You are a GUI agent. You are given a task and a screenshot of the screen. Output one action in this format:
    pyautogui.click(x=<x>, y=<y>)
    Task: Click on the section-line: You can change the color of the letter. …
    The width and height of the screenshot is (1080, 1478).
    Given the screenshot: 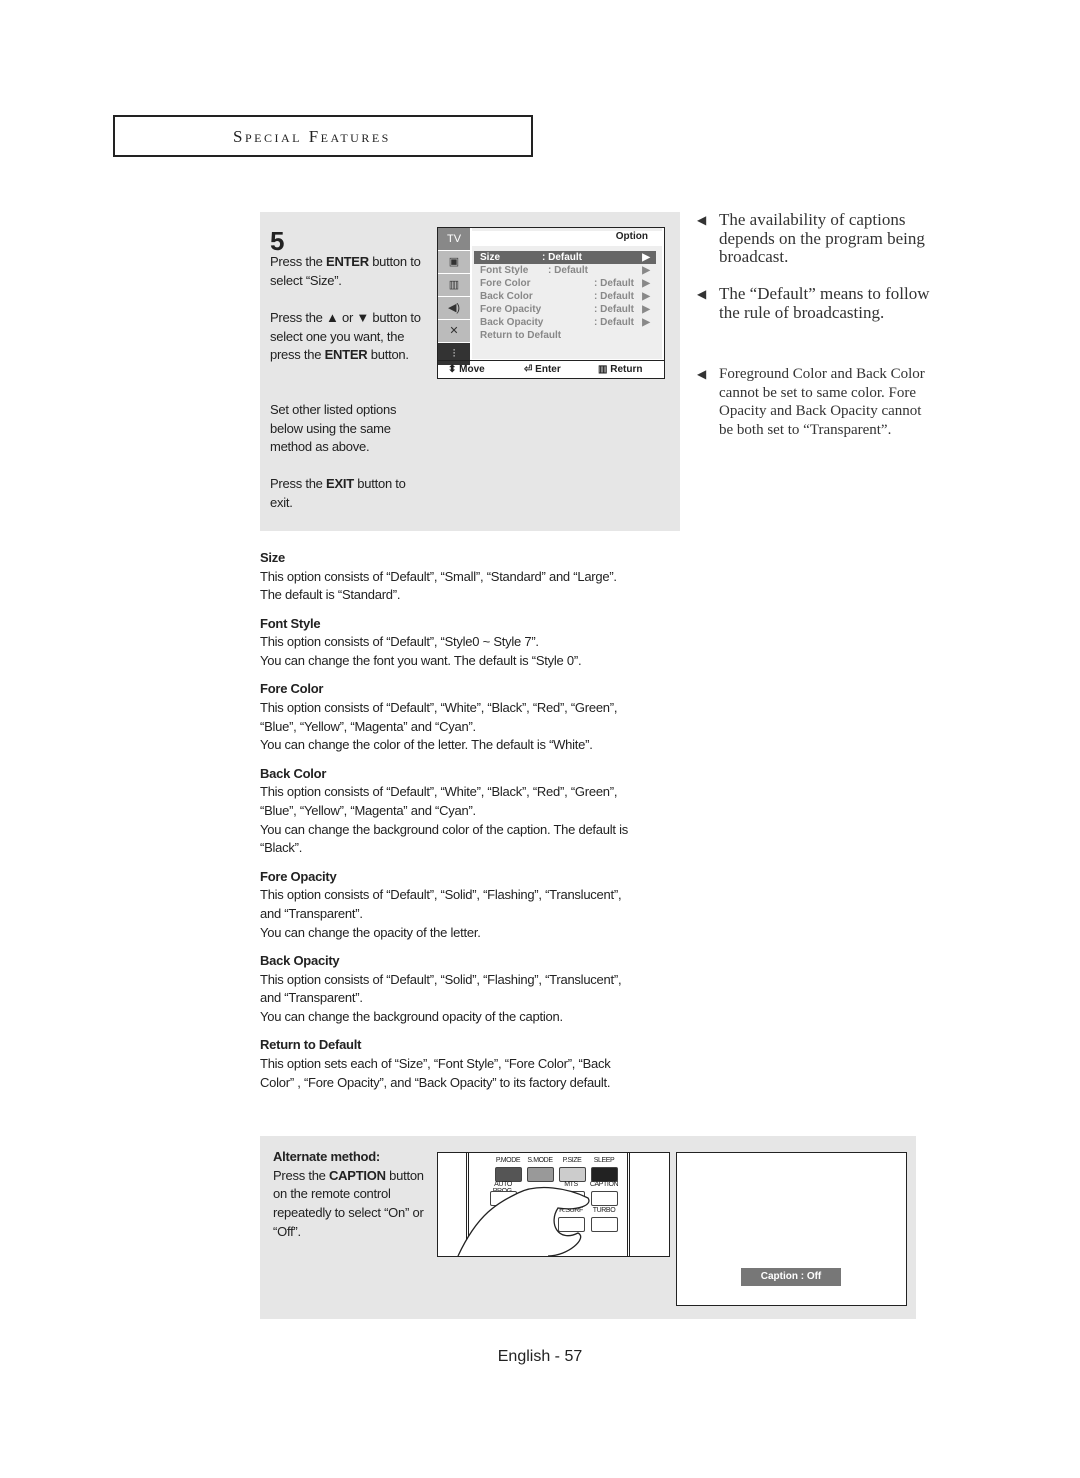 What is the action you would take?
    pyautogui.click(x=426, y=745)
    